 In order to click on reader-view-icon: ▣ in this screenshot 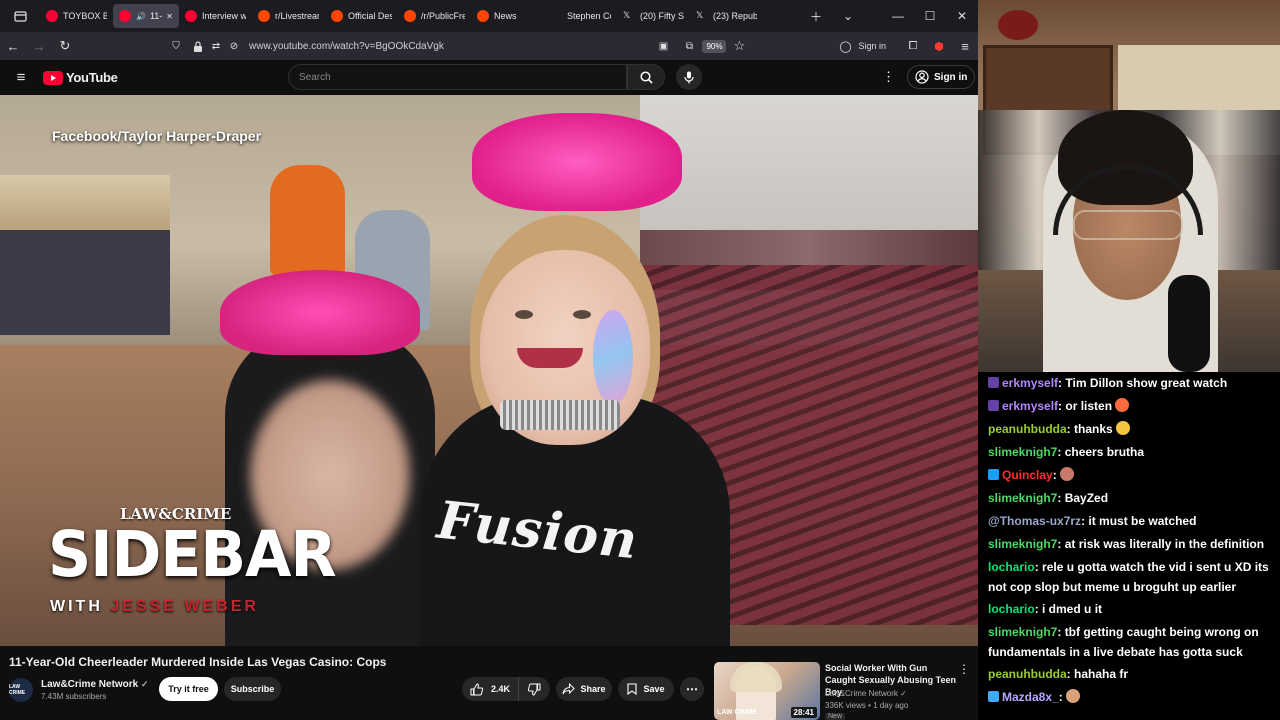, I will do `click(663, 46)`.